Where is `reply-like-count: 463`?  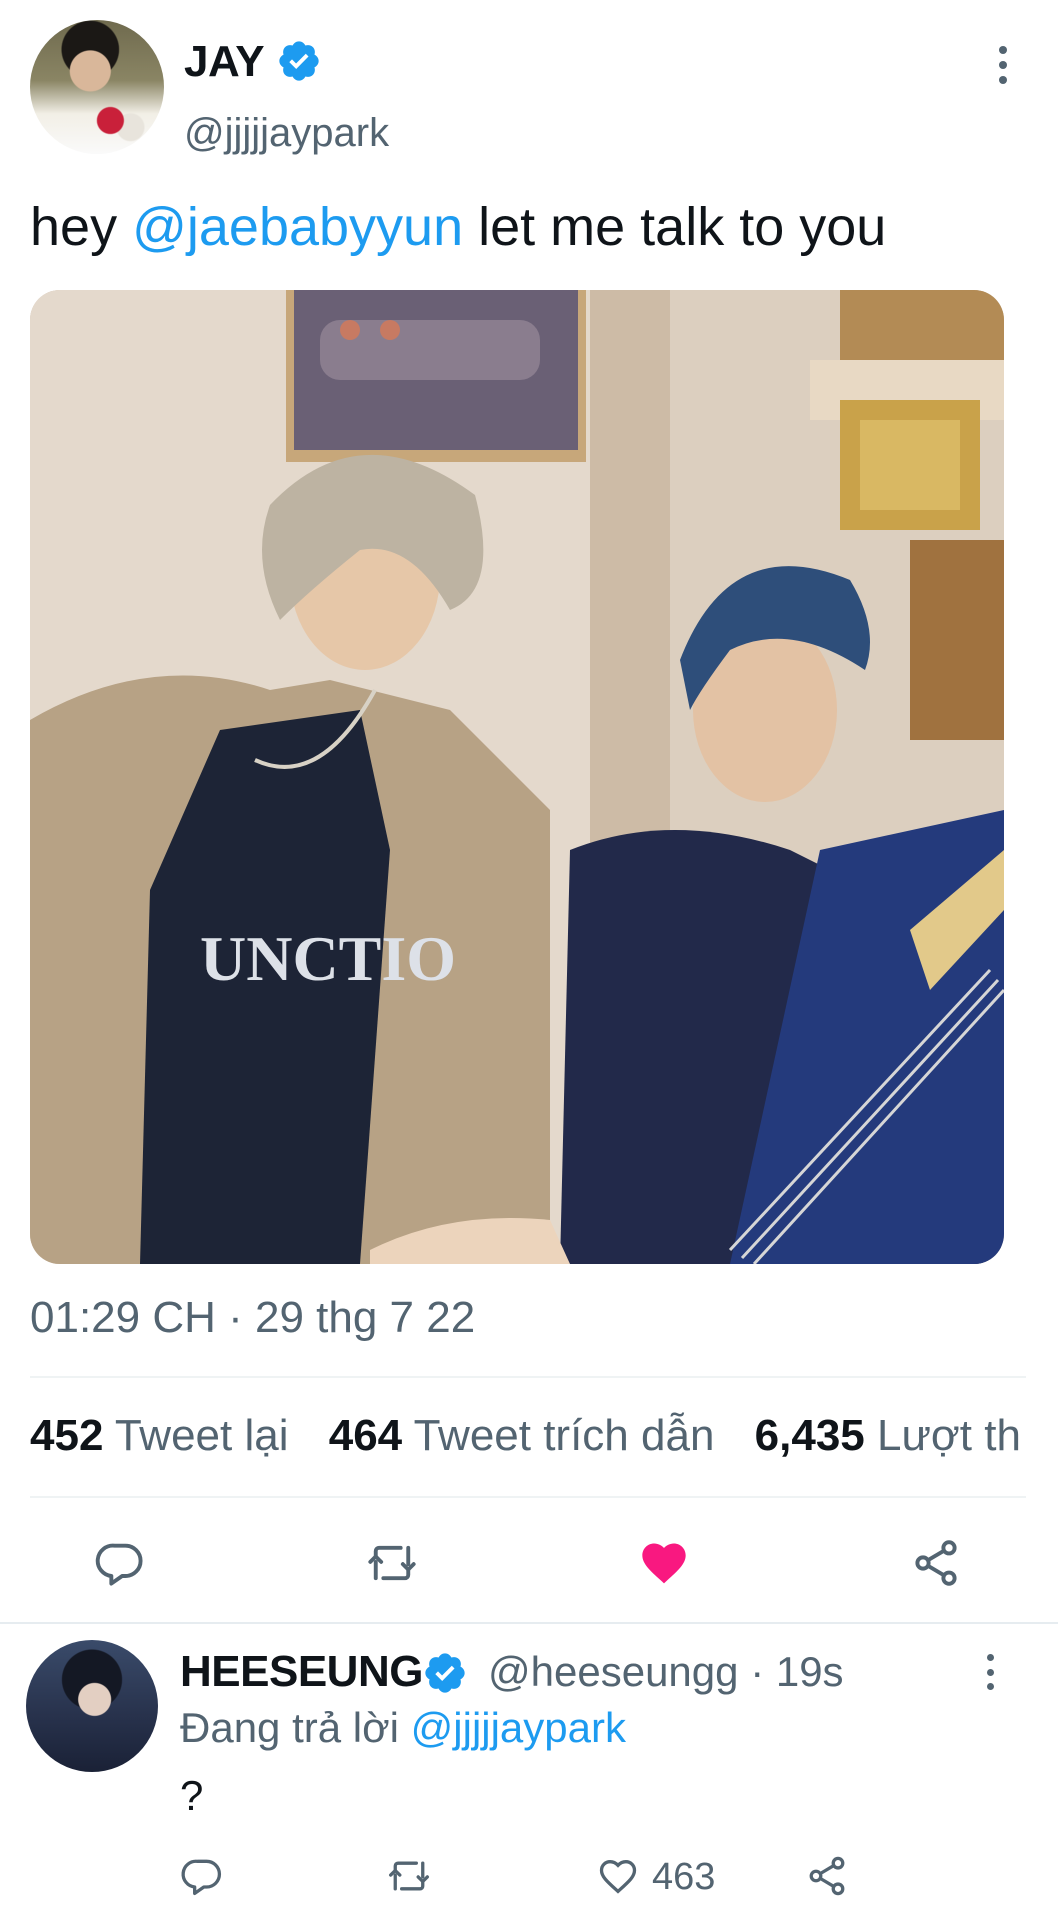
reply-like-count: 463 is located at coordinates (684, 1877).